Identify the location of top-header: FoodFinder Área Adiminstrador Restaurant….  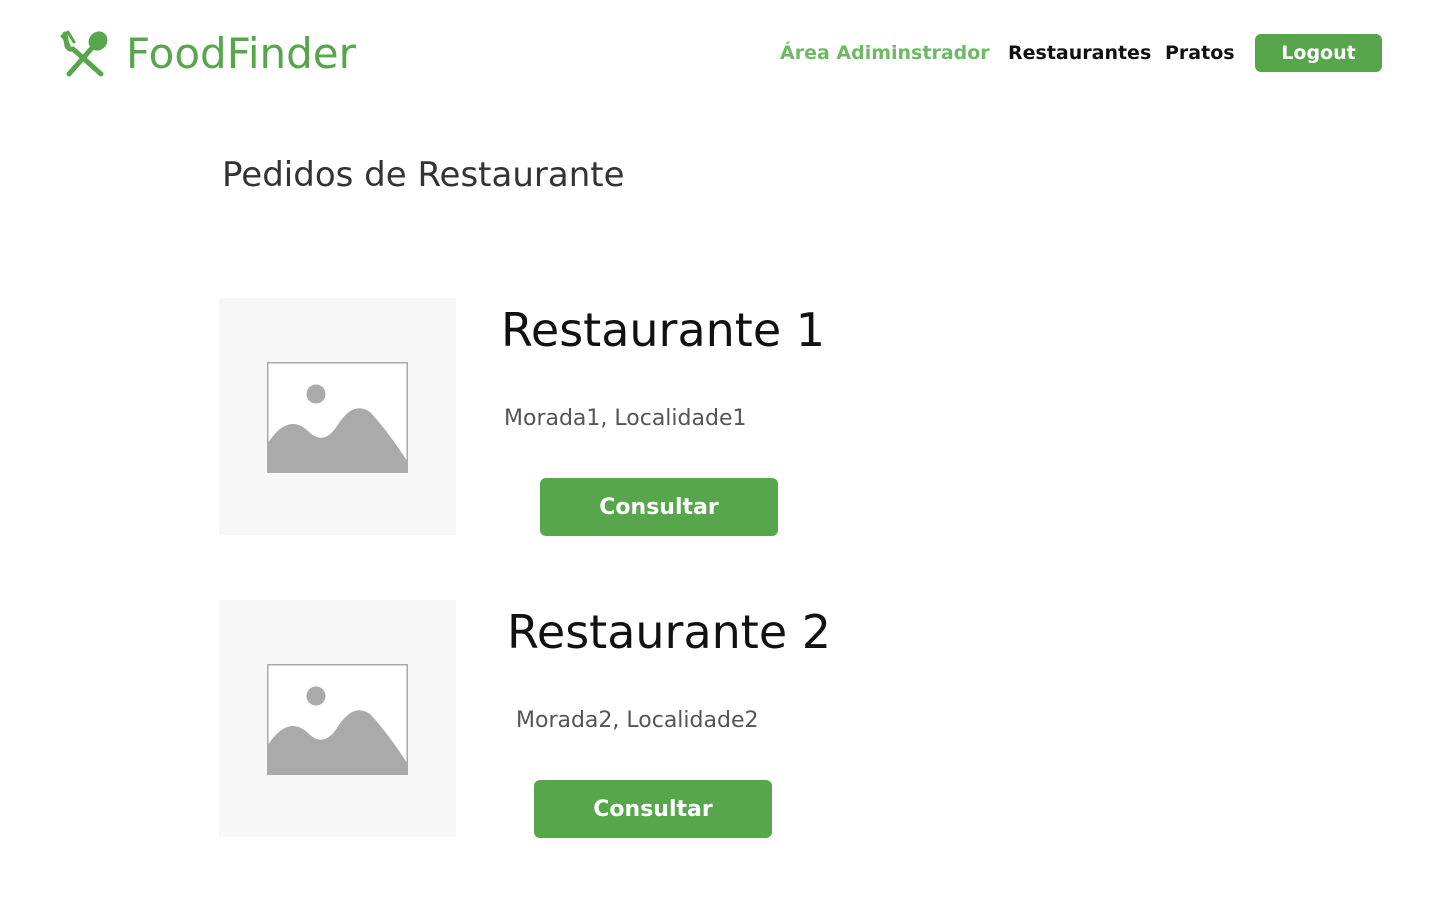
(720, 55).